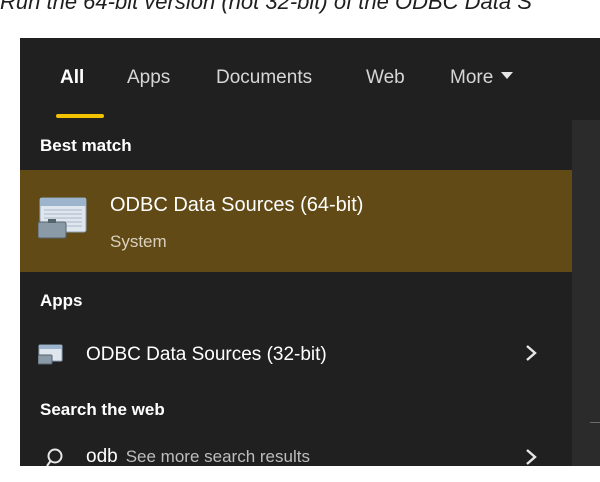 The width and height of the screenshot is (600, 482). What do you see at coordinates (54, 457) in the screenshot?
I see `search-icon` at bounding box center [54, 457].